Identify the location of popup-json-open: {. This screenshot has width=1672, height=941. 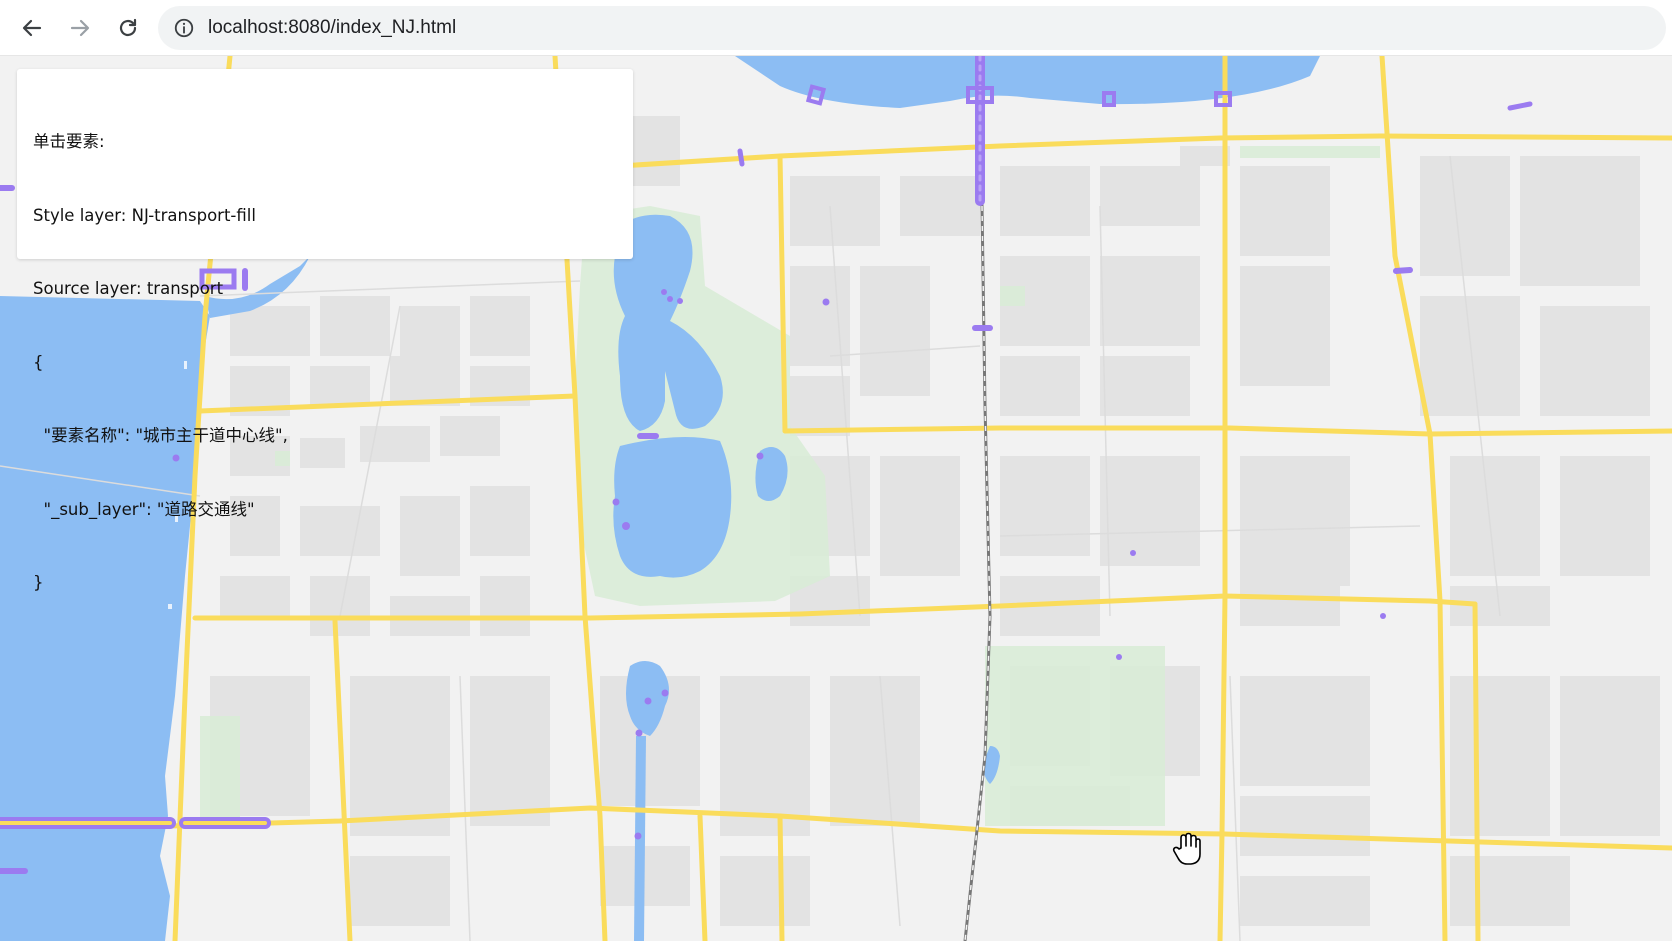
(38, 362).